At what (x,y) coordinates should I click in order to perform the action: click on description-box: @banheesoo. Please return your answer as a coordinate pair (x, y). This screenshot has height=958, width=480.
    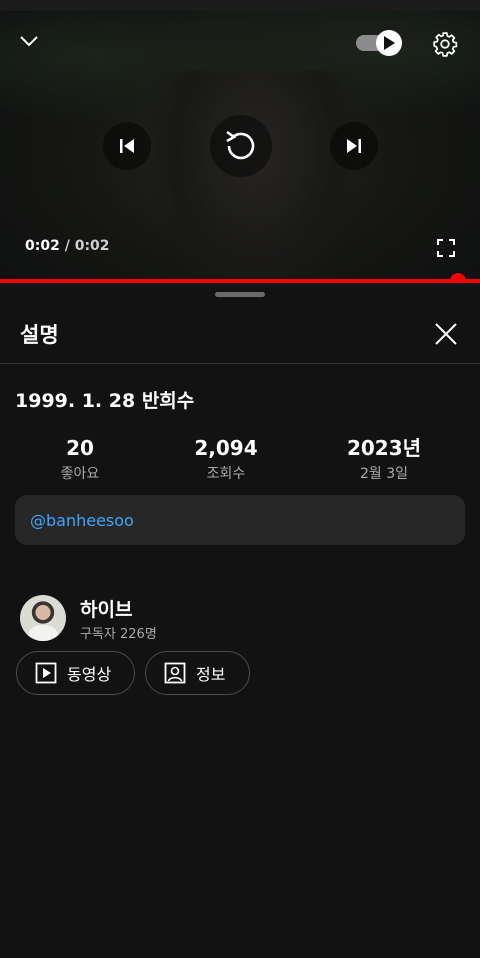
    Looking at the image, I should click on (240, 520).